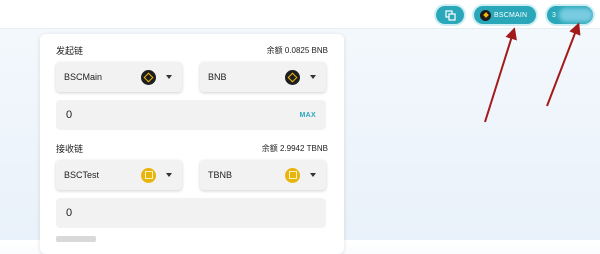  I want to click on annotation-arrows, so click(532, 72).